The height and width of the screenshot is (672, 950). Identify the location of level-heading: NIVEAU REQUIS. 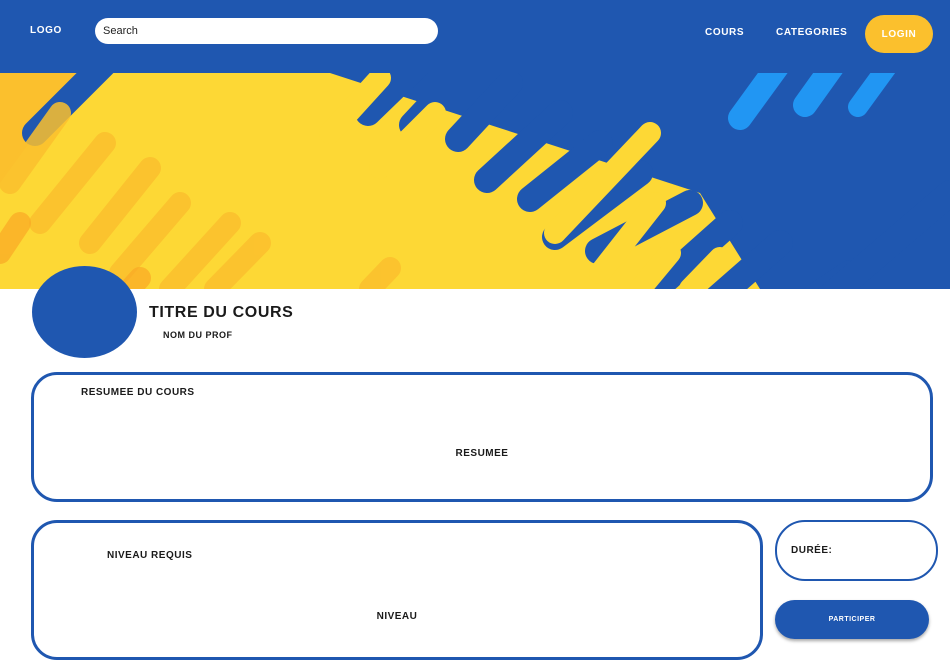
(150, 555).